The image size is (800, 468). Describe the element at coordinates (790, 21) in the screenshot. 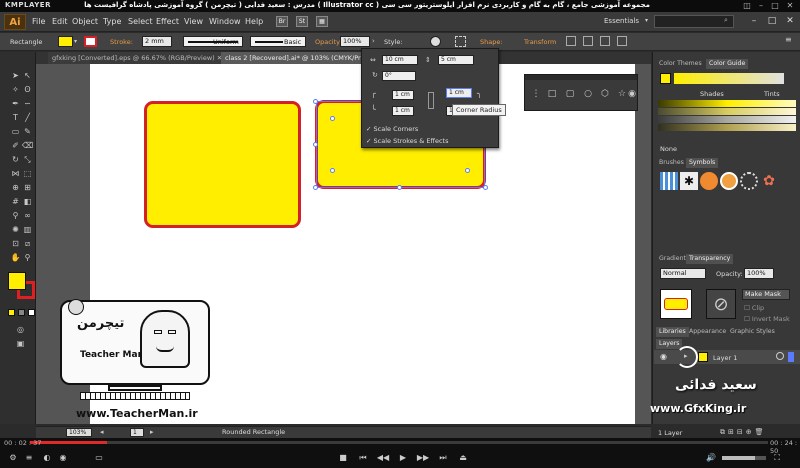

I see `app-close-icon: ✕` at that location.